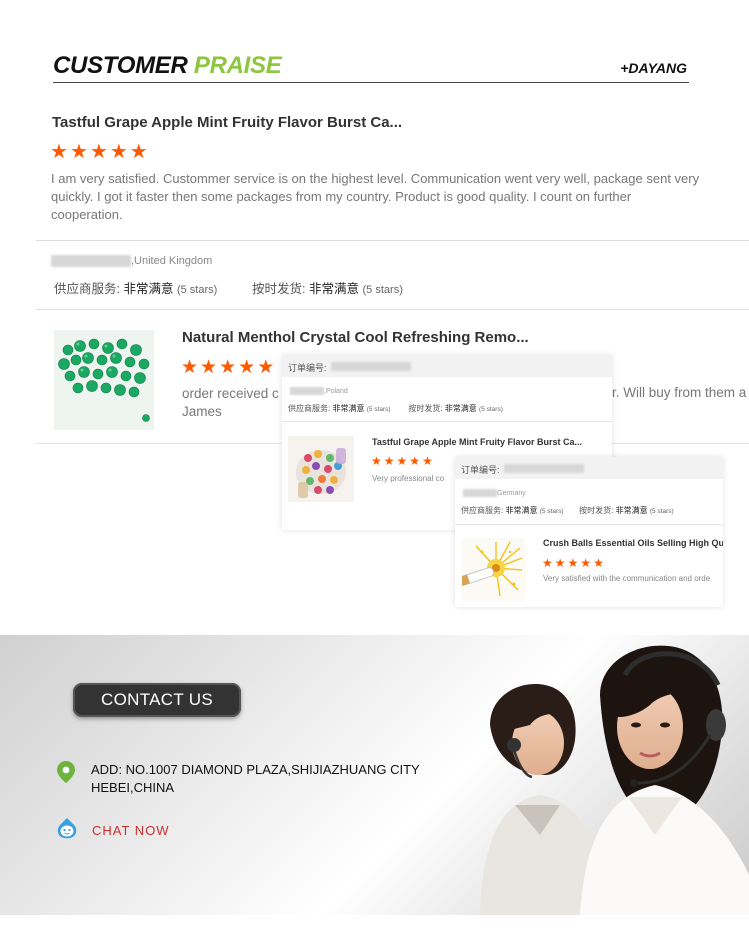 This screenshot has height=931, width=749. Describe the element at coordinates (67, 829) in the screenshot. I see `chat-bubble-icon` at that location.